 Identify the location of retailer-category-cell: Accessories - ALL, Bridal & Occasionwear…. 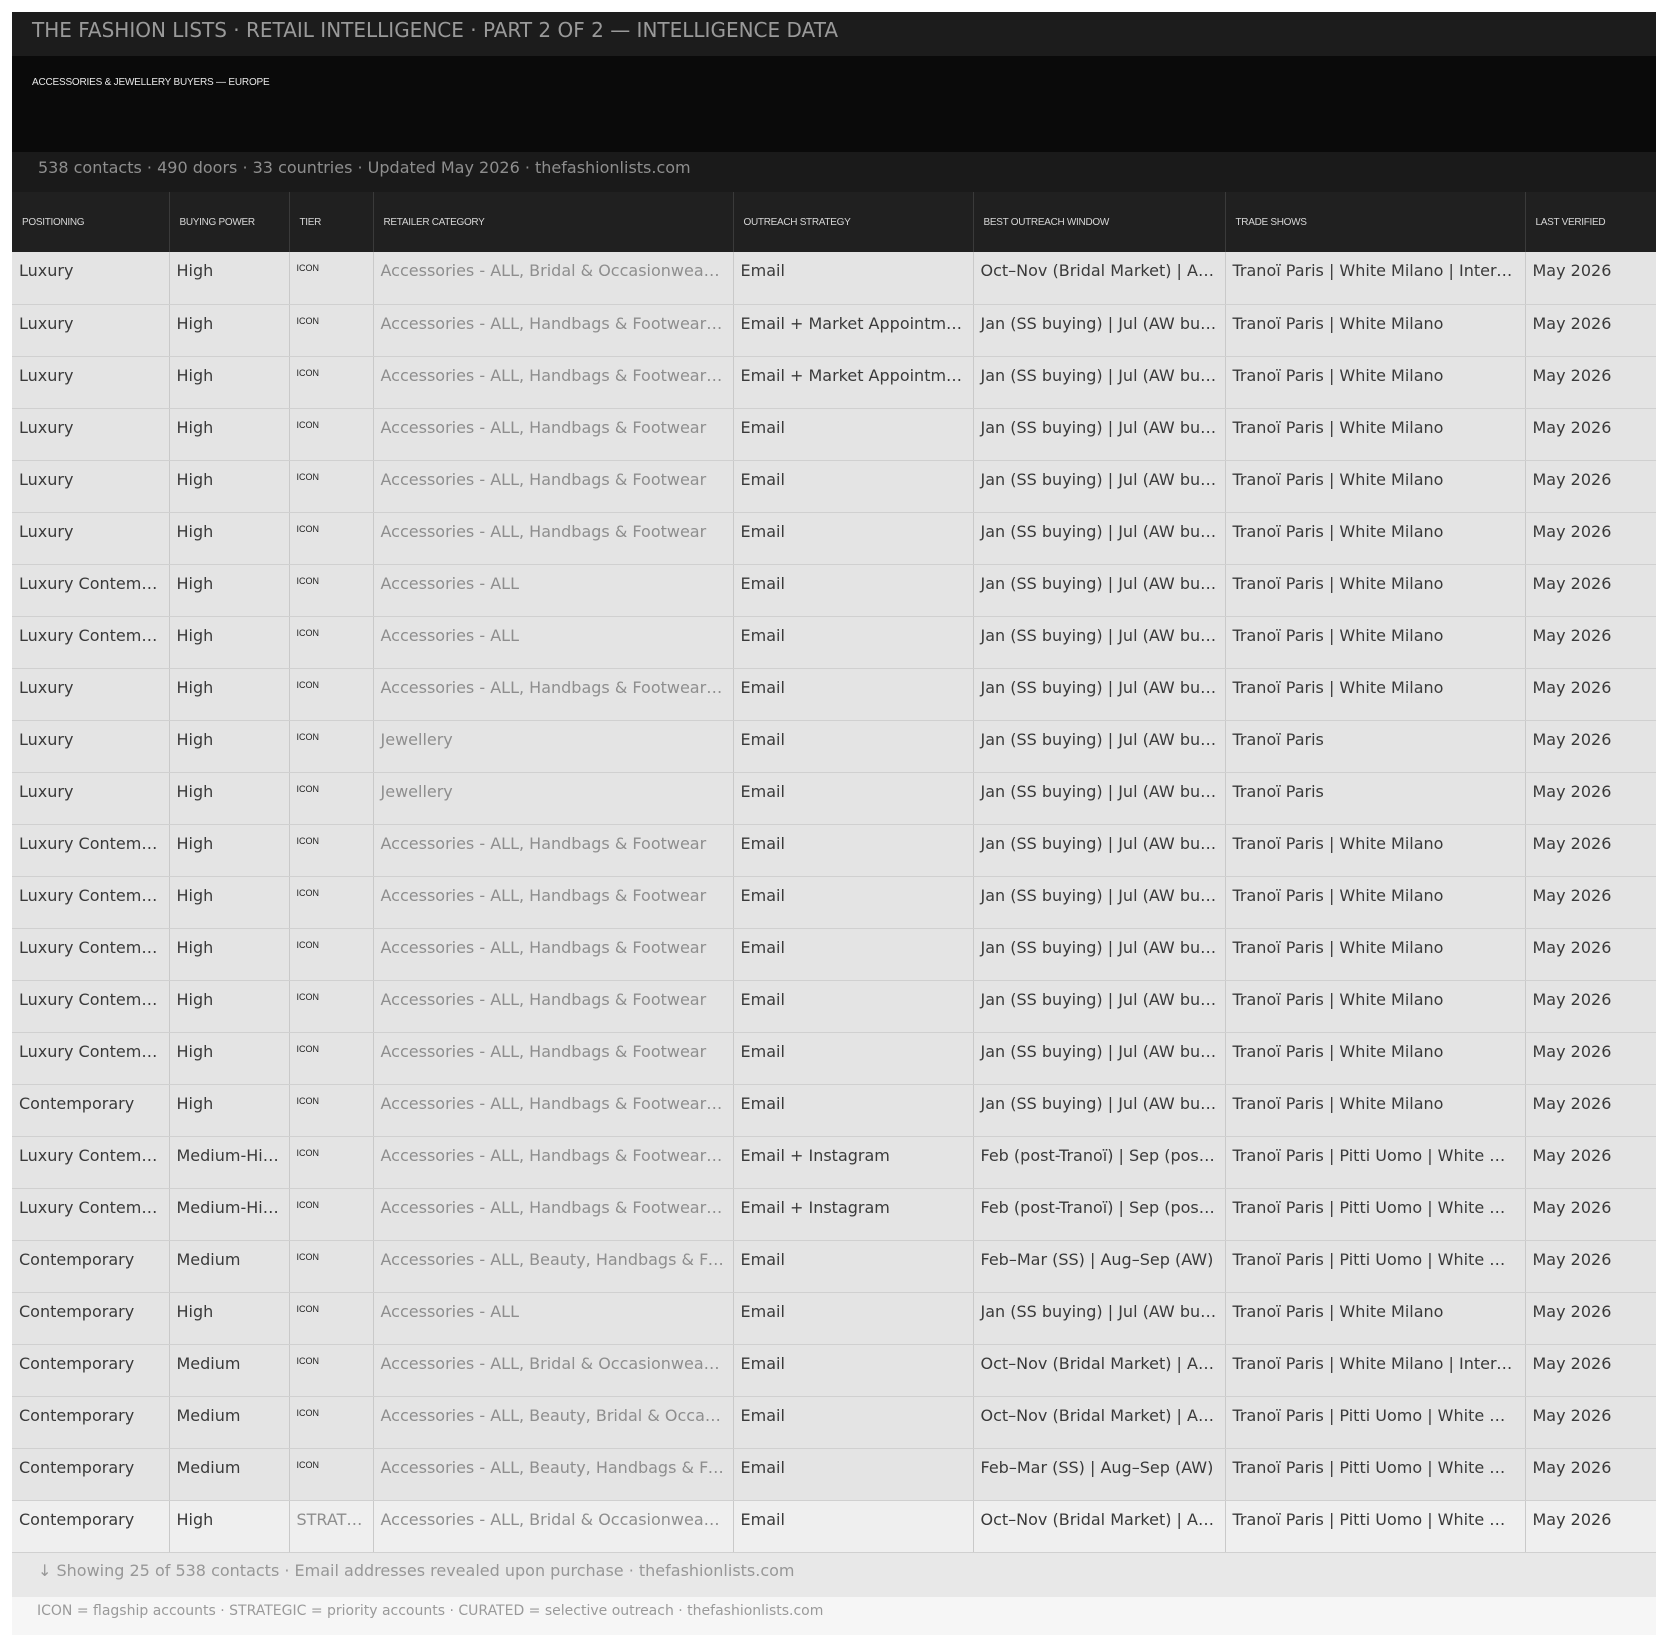
(553, 1370).